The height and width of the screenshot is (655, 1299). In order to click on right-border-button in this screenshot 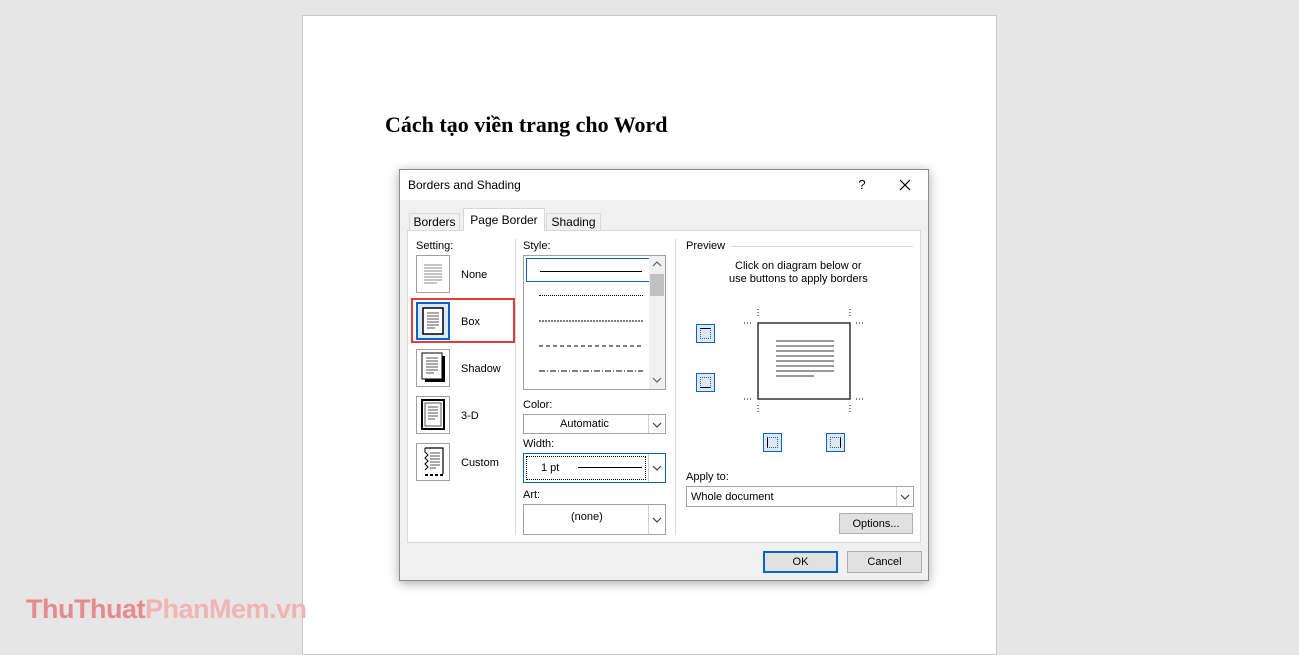, I will do `click(835, 442)`.